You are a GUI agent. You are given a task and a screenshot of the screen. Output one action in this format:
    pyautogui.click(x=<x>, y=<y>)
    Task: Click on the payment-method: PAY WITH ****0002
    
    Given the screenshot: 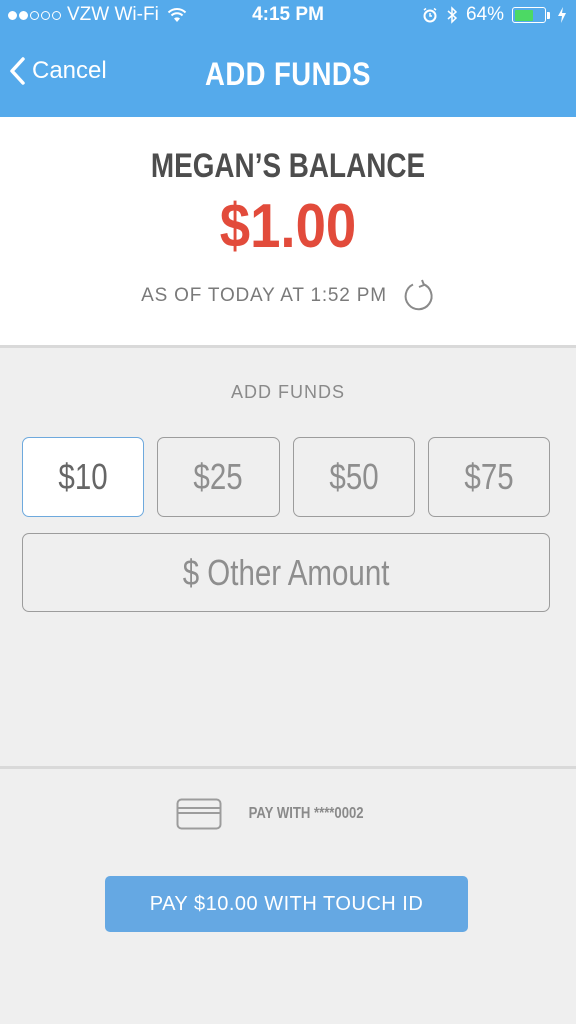 What is the action you would take?
    pyautogui.click(x=288, y=814)
    